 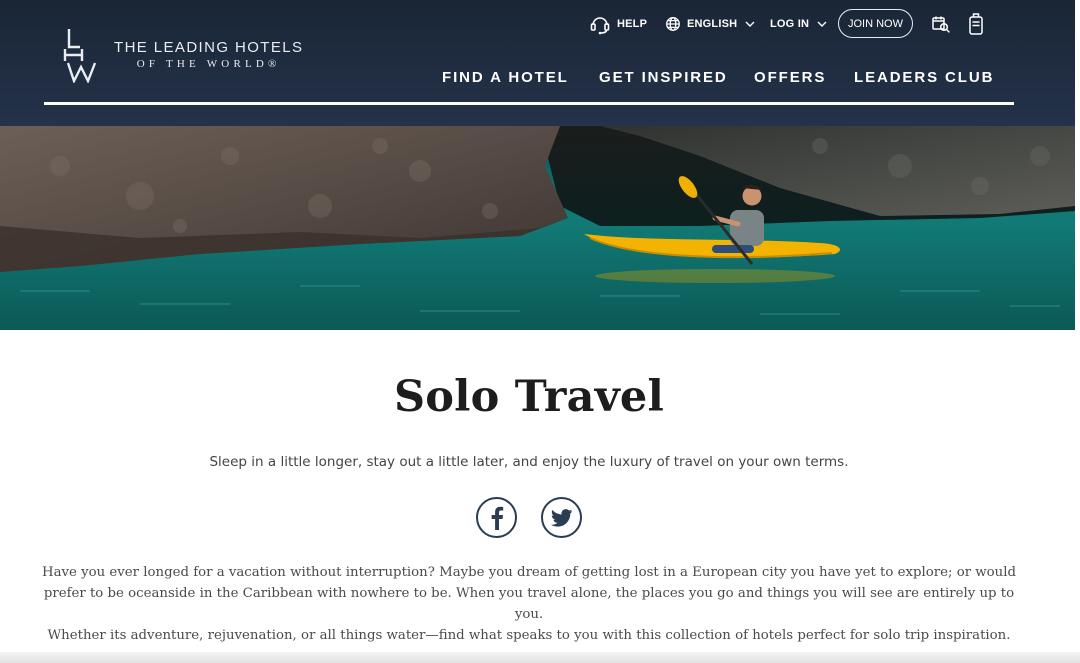 I want to click on join-now-button: JOIN NOW, so click(x=875, y=23).